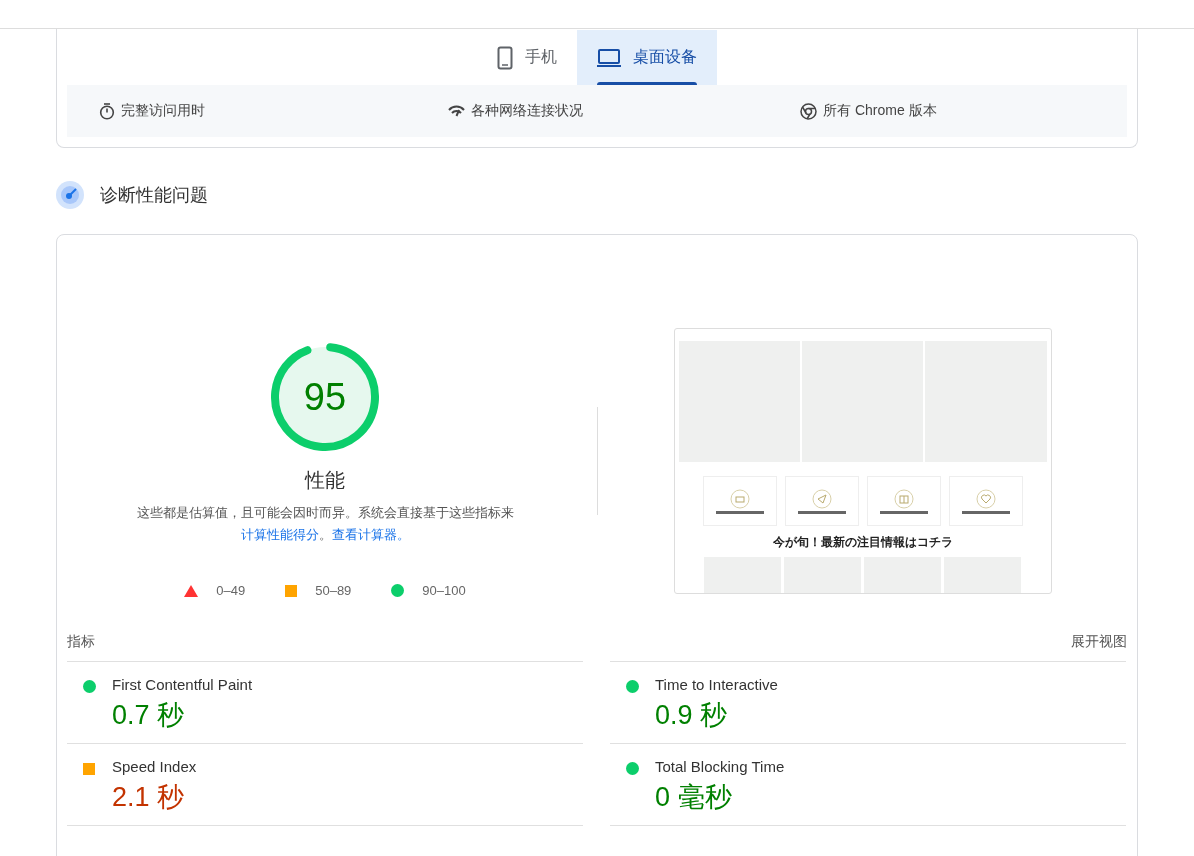 The width and height of the screenshot is (1194, 856). Describe the element at coordinates (370, 534) in the screenshot. I see `description-link: 查看计算器。` at that location.